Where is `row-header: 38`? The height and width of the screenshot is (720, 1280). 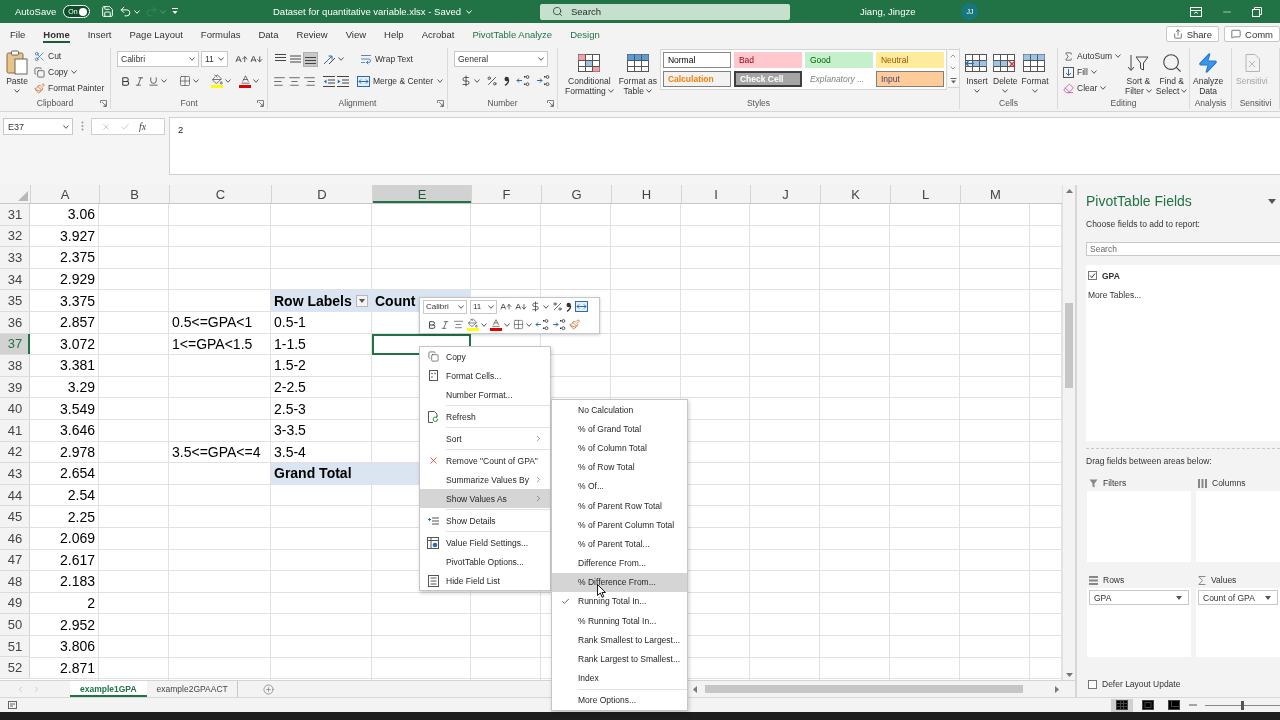 row-header: 38 is located at coordinates (15, 366).